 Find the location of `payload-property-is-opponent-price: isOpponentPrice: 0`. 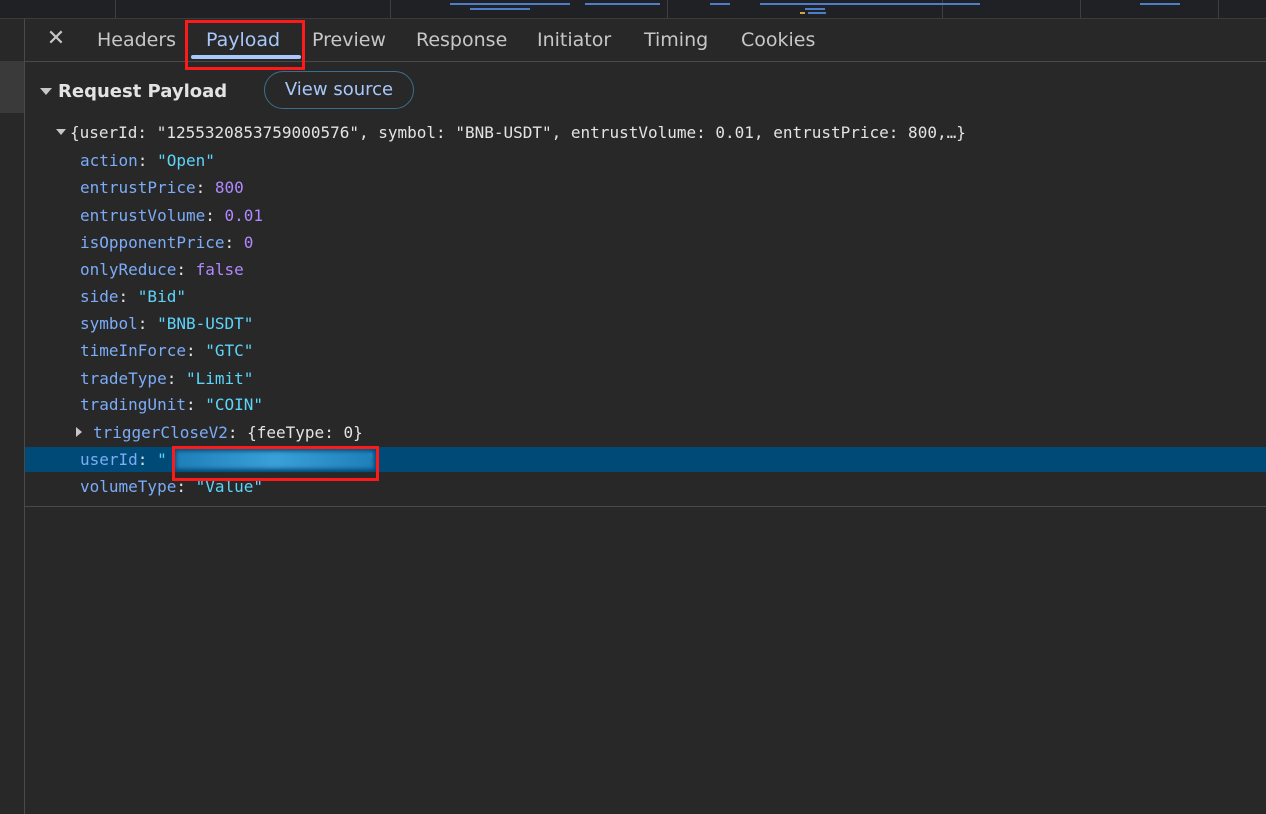

payload-property-is-opponent-price: isOpponentPrice: 0 is located at coordinates (166, 243).